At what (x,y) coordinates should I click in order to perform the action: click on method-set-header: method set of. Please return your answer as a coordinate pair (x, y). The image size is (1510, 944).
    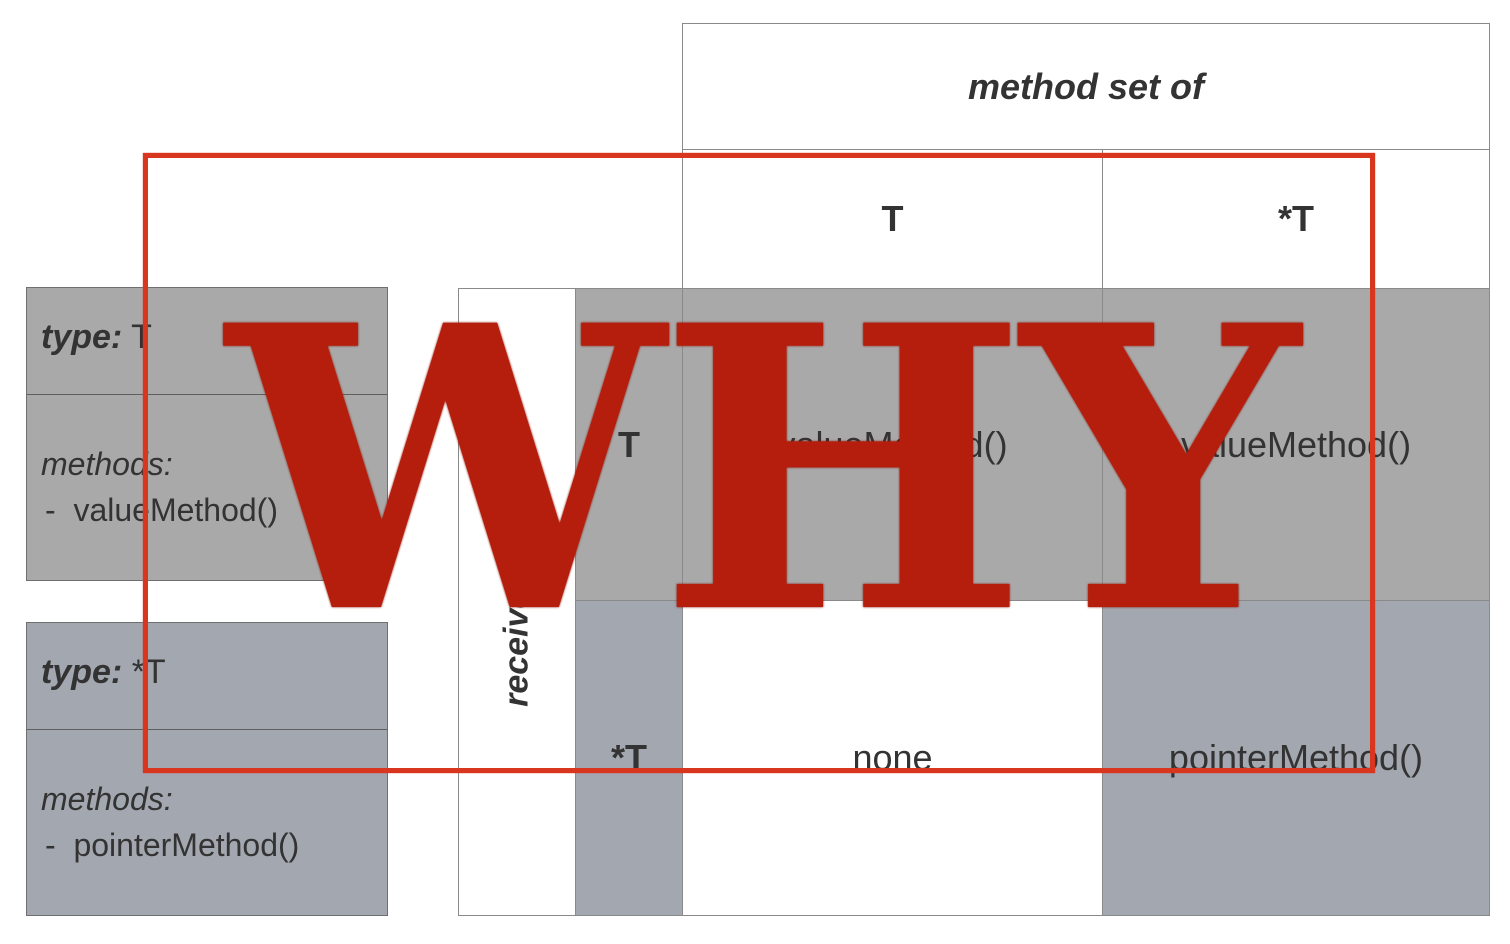
    Looking at the image, I should click on (1086, 86).